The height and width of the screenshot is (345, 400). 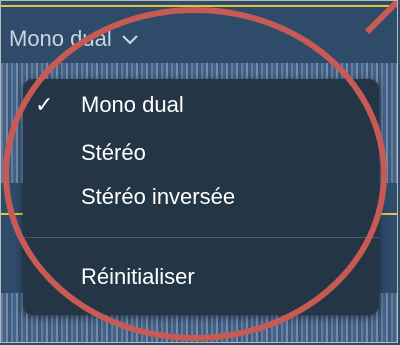 I want to click on channel-mode-dropdown: Mono dual, so click(x=73, y=39).